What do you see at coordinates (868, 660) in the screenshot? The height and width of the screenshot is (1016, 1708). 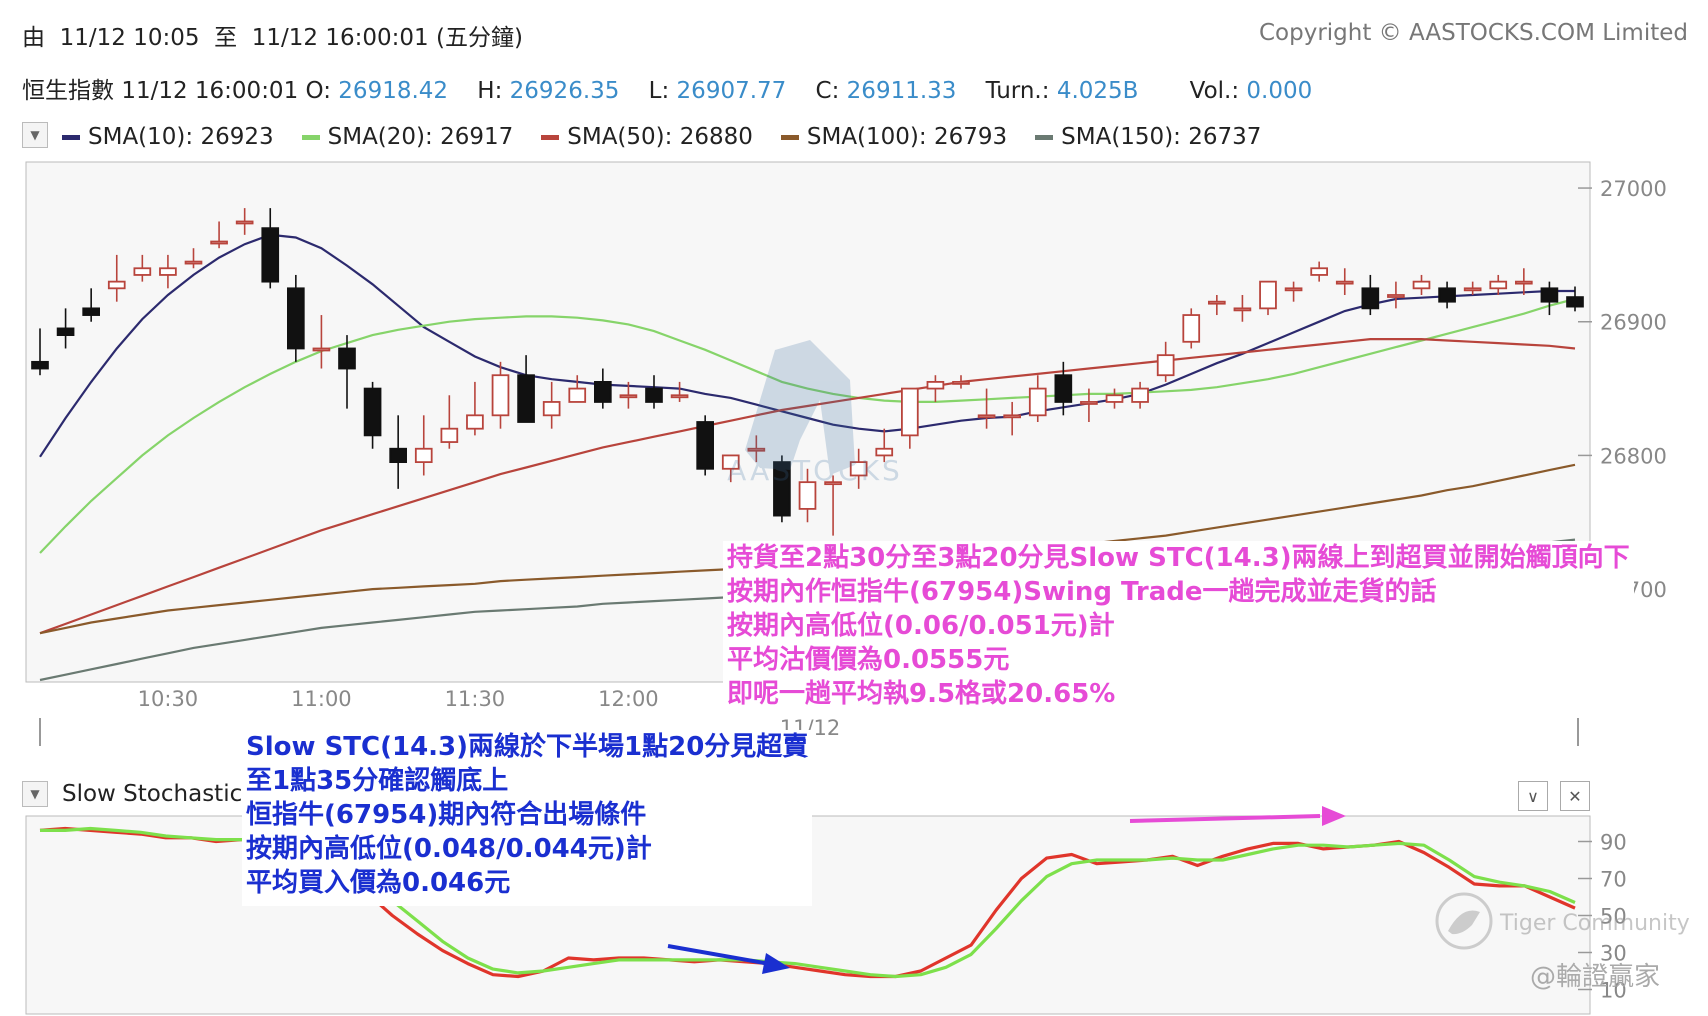 I see `sell-note-line: 平均沽價價為0.0555元` at bounding box center [868, 660].